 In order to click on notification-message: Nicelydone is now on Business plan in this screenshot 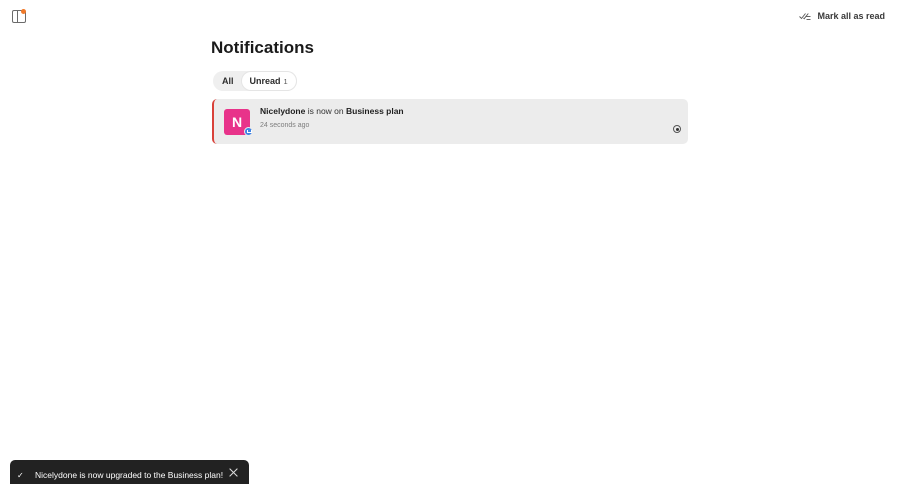, I will do `click(332, 111)`.